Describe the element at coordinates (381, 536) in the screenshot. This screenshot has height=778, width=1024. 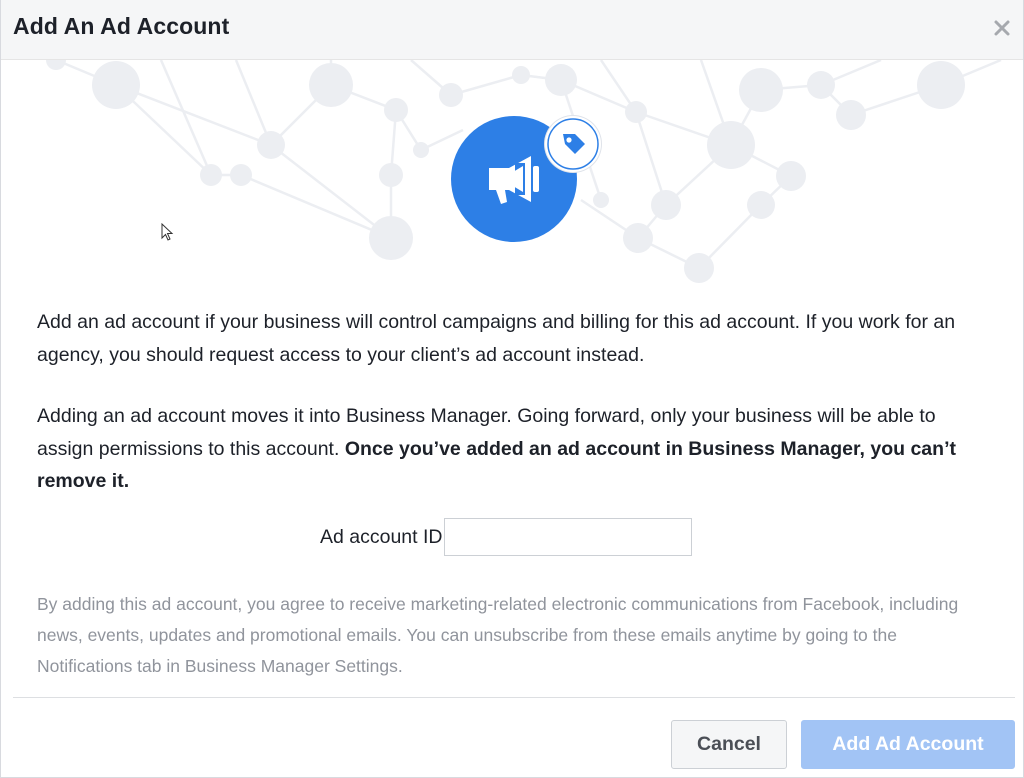
I see `ad-account-id-label: Ad account ID` at that location.